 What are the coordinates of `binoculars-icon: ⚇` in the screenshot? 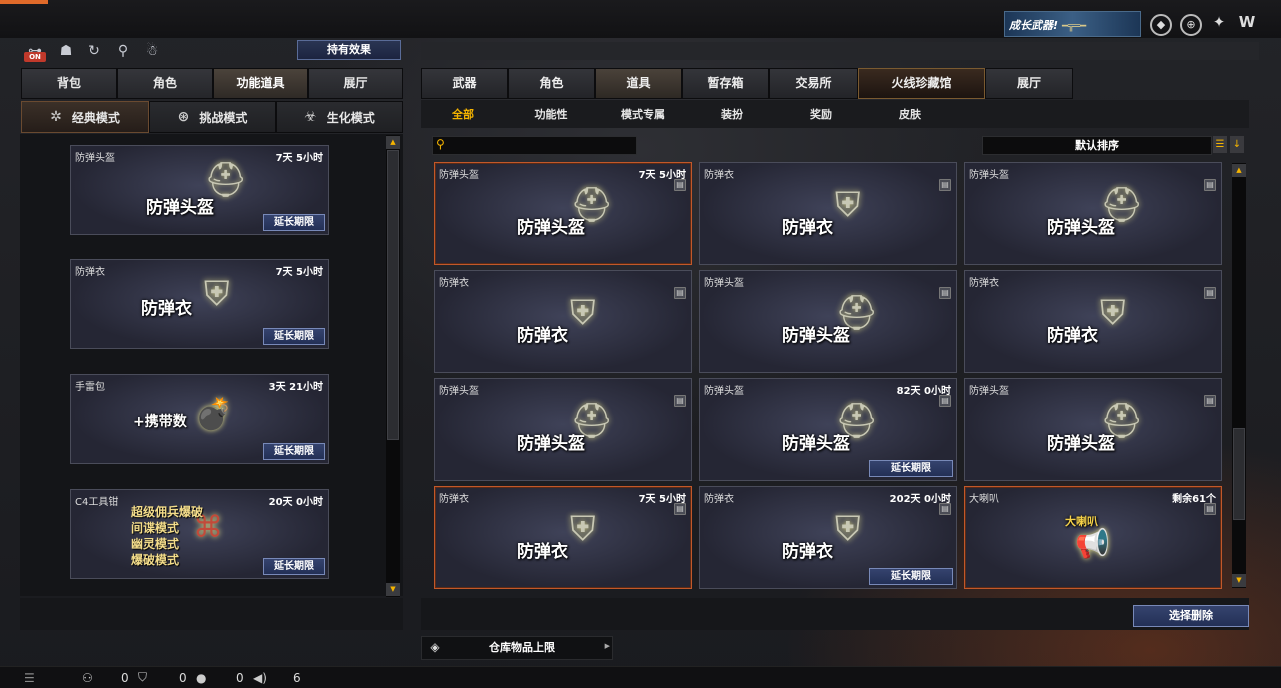 It's located at (87, 677).